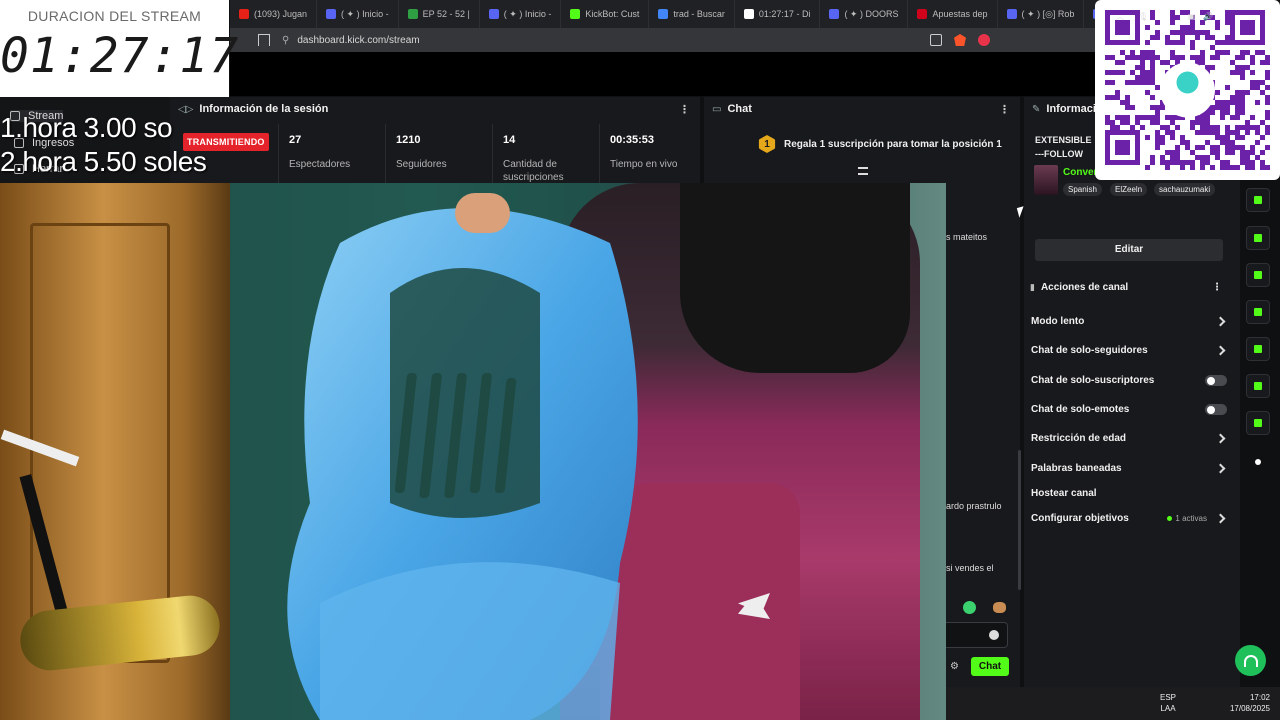 The height and width of the screenshot is (720, 1280). What do you see at coordinates (994, 635) in the screenshot?
I see `emoji-picker-icon` at bounding box center [994, 635].